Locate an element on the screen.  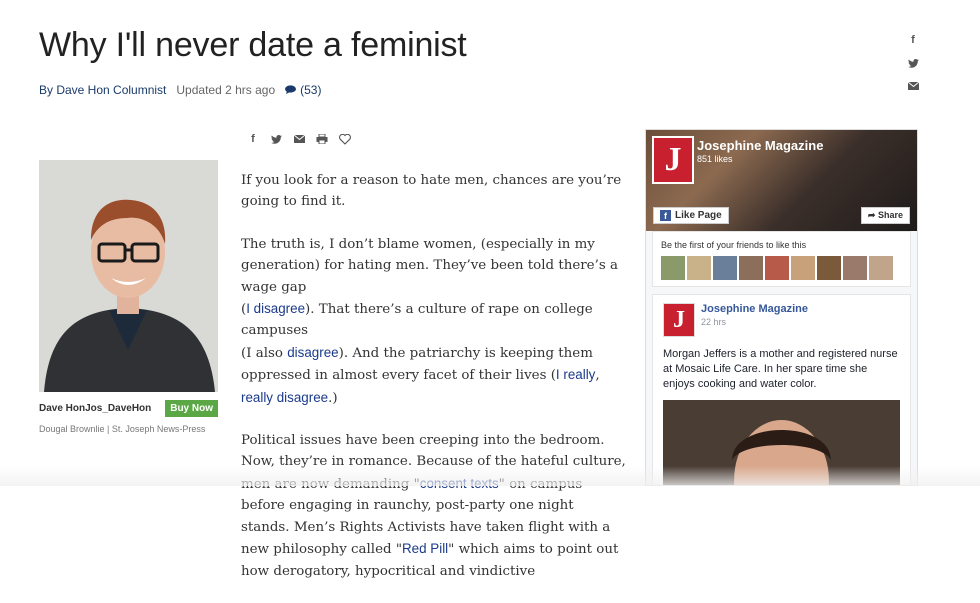
comment-icon is located at coordinates (291, 90).